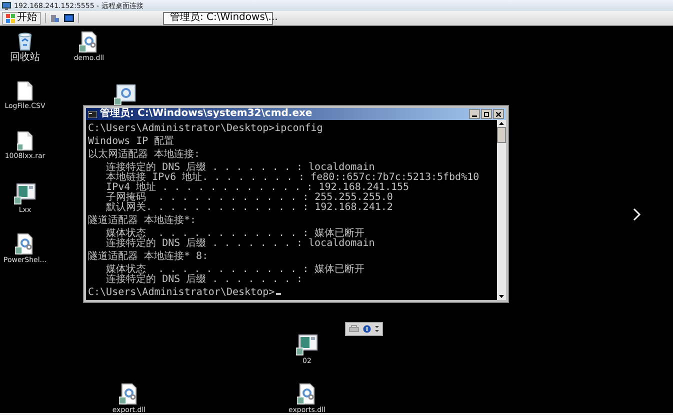 This screenshot has height=415, width=673. I want to click on console-line: 子网掩码 . . . . . . . . . . . . : 255.255.255.0, so click(249, 198).